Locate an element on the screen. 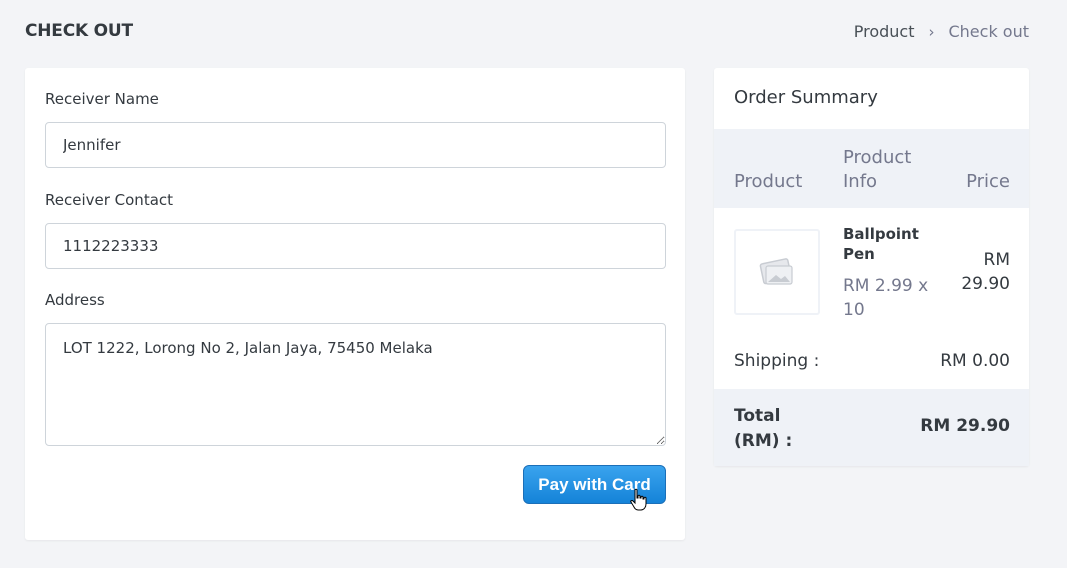 The image size is (1067, 568). breadcrumb: Product › Check out is located at coordinates (941, 31).